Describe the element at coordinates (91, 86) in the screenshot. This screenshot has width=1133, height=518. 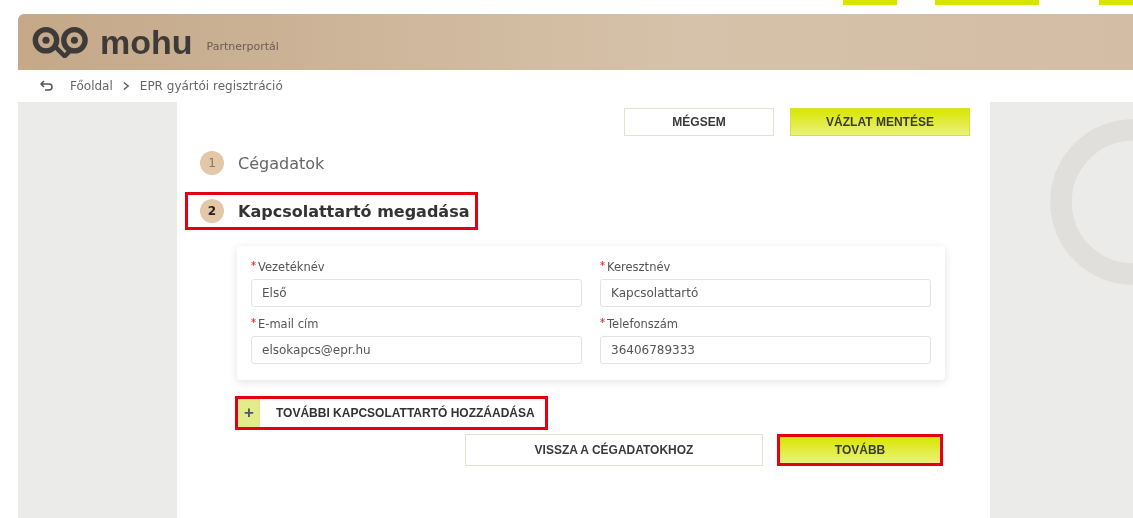
I see `breadcrumb-link: Főoldal` at that location.